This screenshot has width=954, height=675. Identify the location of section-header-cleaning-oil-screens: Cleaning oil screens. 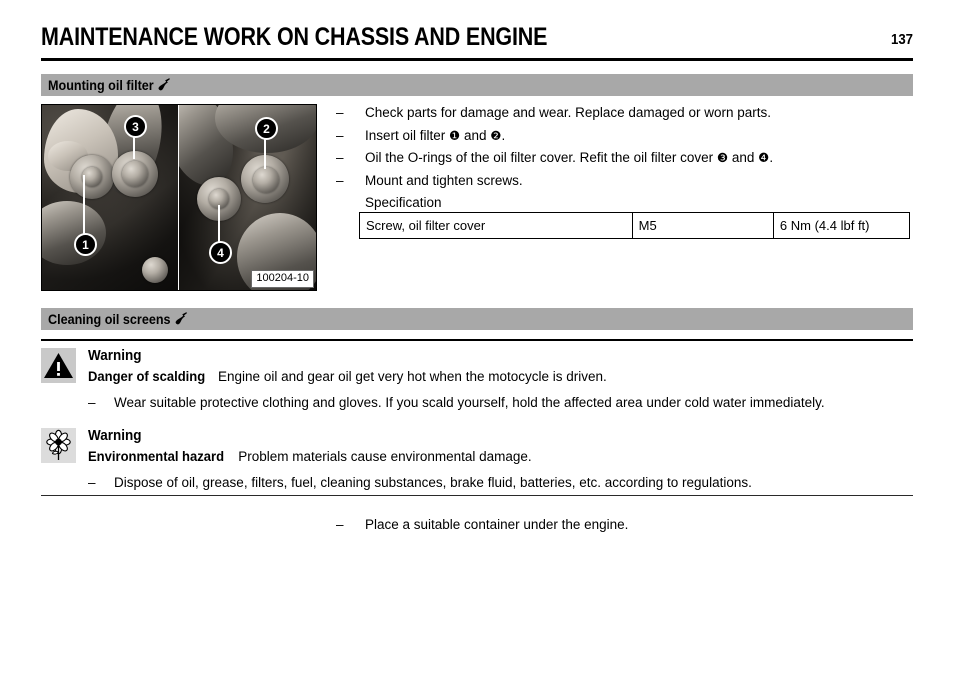
(477, 319).